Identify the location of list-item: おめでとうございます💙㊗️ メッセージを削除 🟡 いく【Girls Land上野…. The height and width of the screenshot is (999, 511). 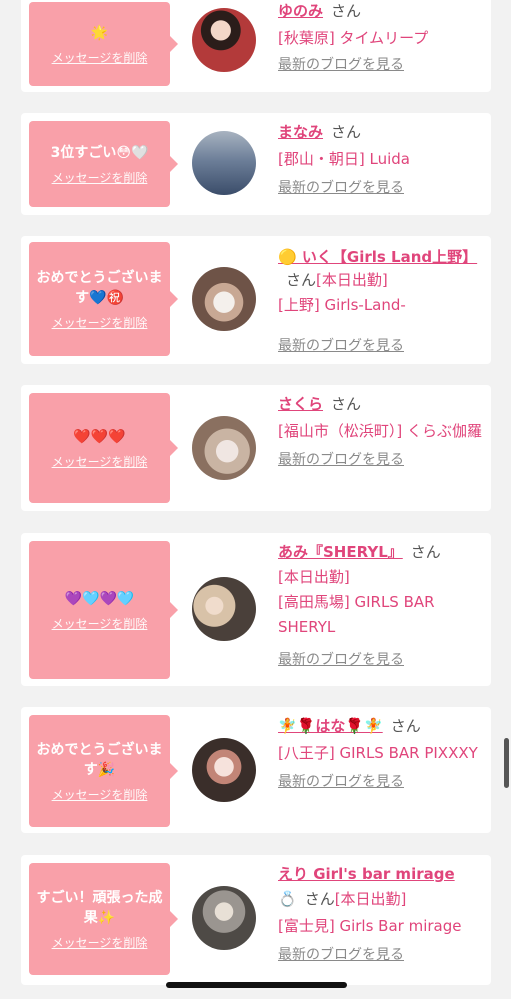
(256, 300).